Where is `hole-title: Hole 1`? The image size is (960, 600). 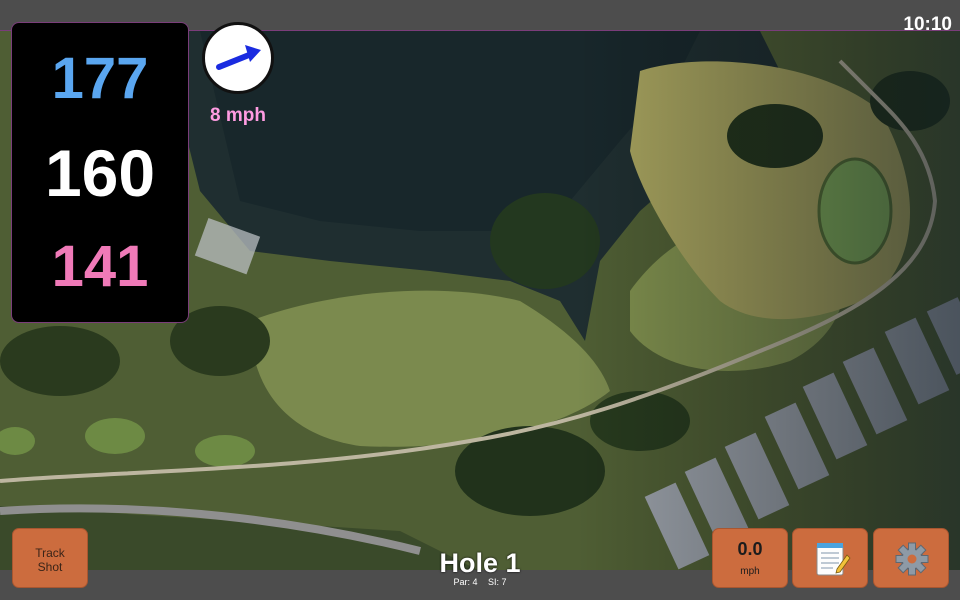
hole-title: Hole 1 is located at coordinates (480, 563).